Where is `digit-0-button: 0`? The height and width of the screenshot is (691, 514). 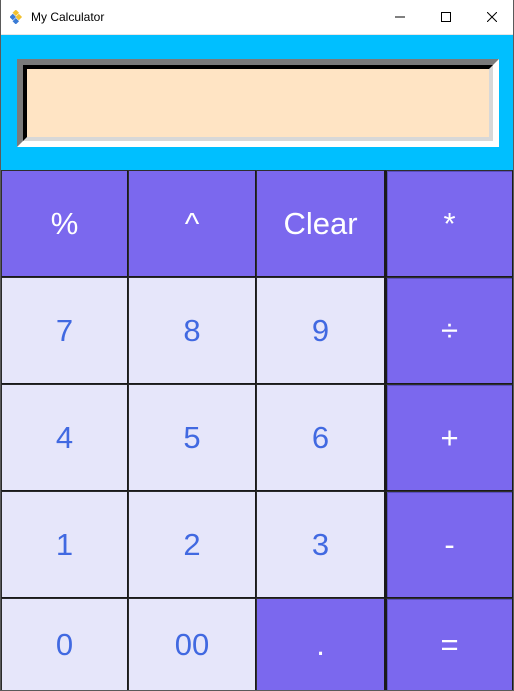 digit-0-button: 0 is located at coordinates (64, 644).